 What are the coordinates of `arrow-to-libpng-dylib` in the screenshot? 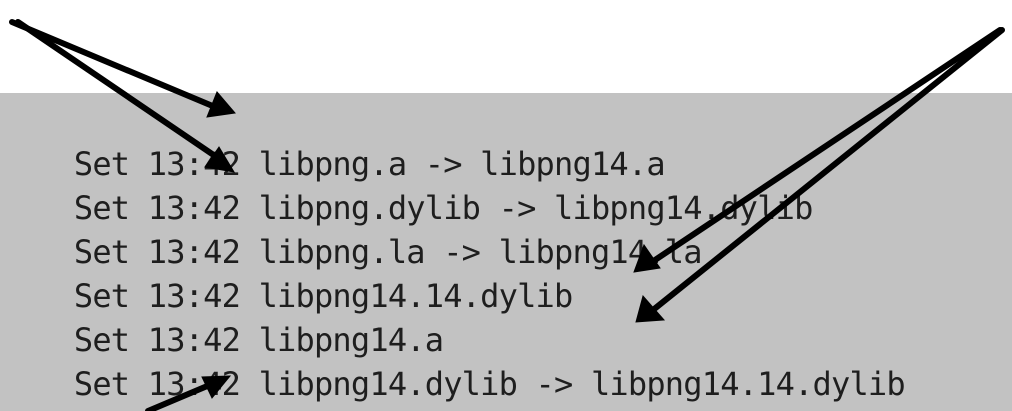 It's located at (118, 90).